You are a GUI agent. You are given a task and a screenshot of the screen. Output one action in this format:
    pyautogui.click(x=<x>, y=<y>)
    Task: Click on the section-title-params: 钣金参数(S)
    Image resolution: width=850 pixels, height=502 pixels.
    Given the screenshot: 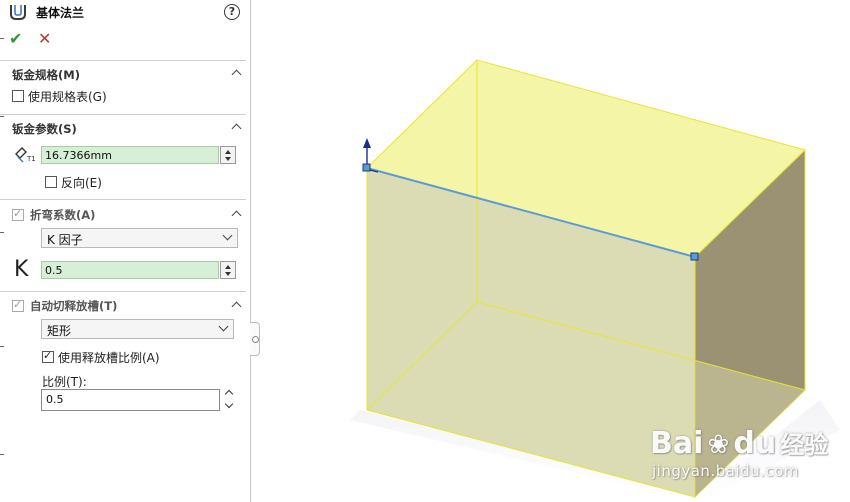 What is the action you would take?
    pyautogui.click(x=44, y=129)
    